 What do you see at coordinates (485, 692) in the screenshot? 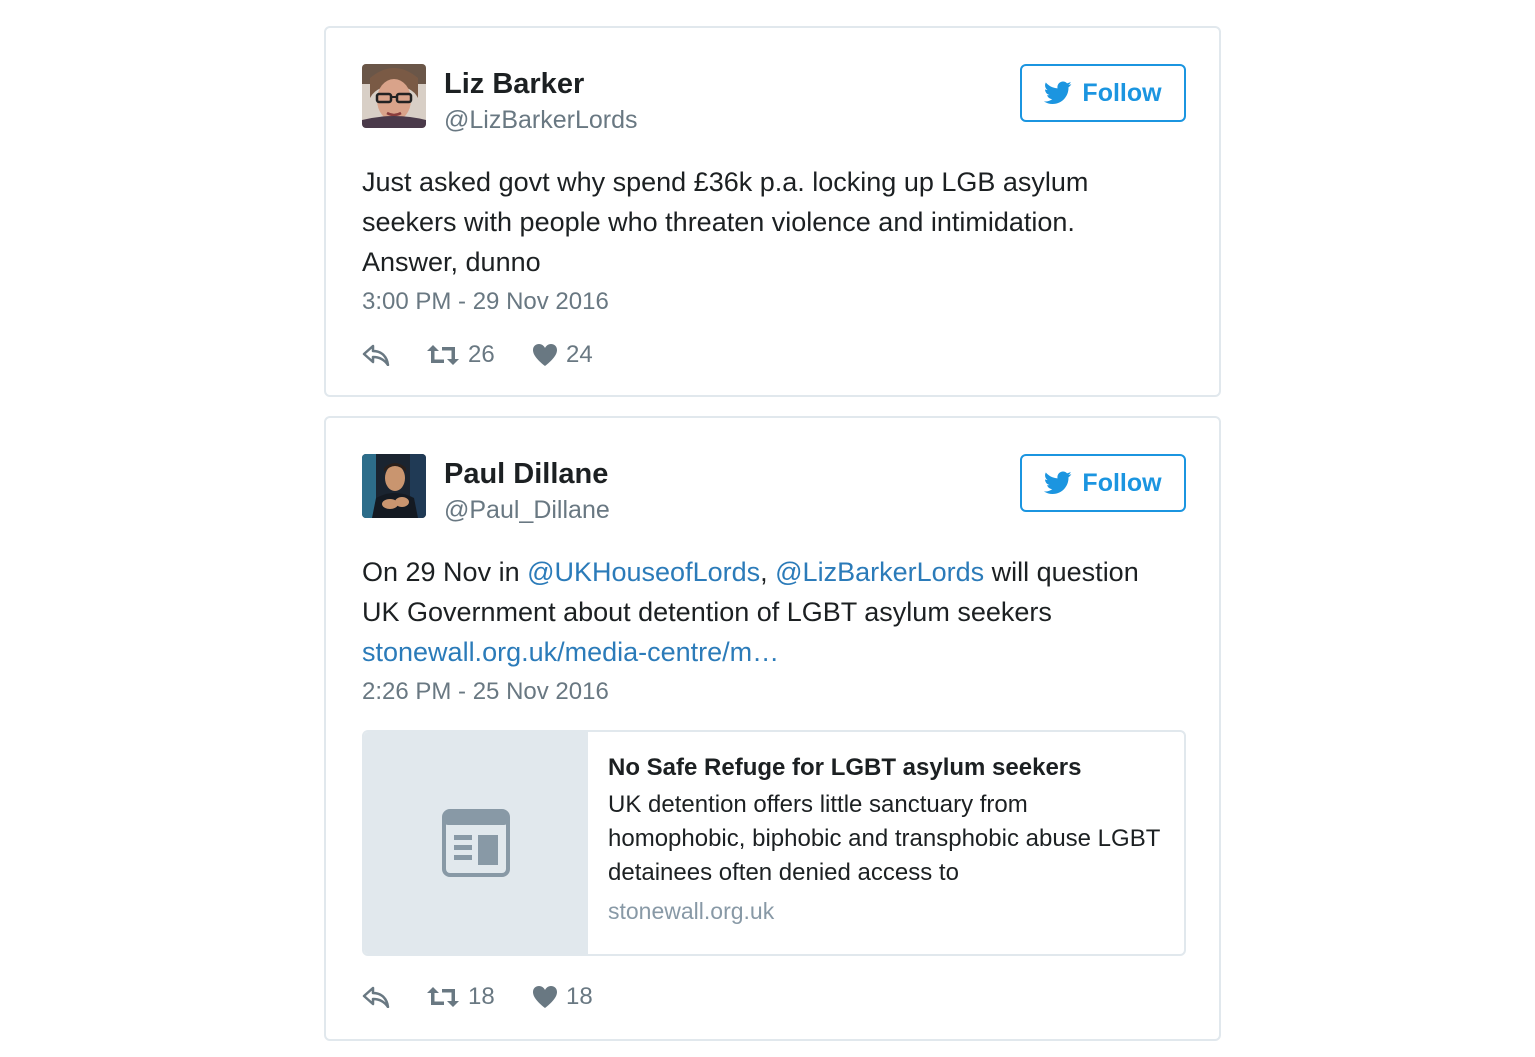
I see `tweet-timestamp: 2:26 PM - 25 Nov 2016` at bounding box center [485, 692].